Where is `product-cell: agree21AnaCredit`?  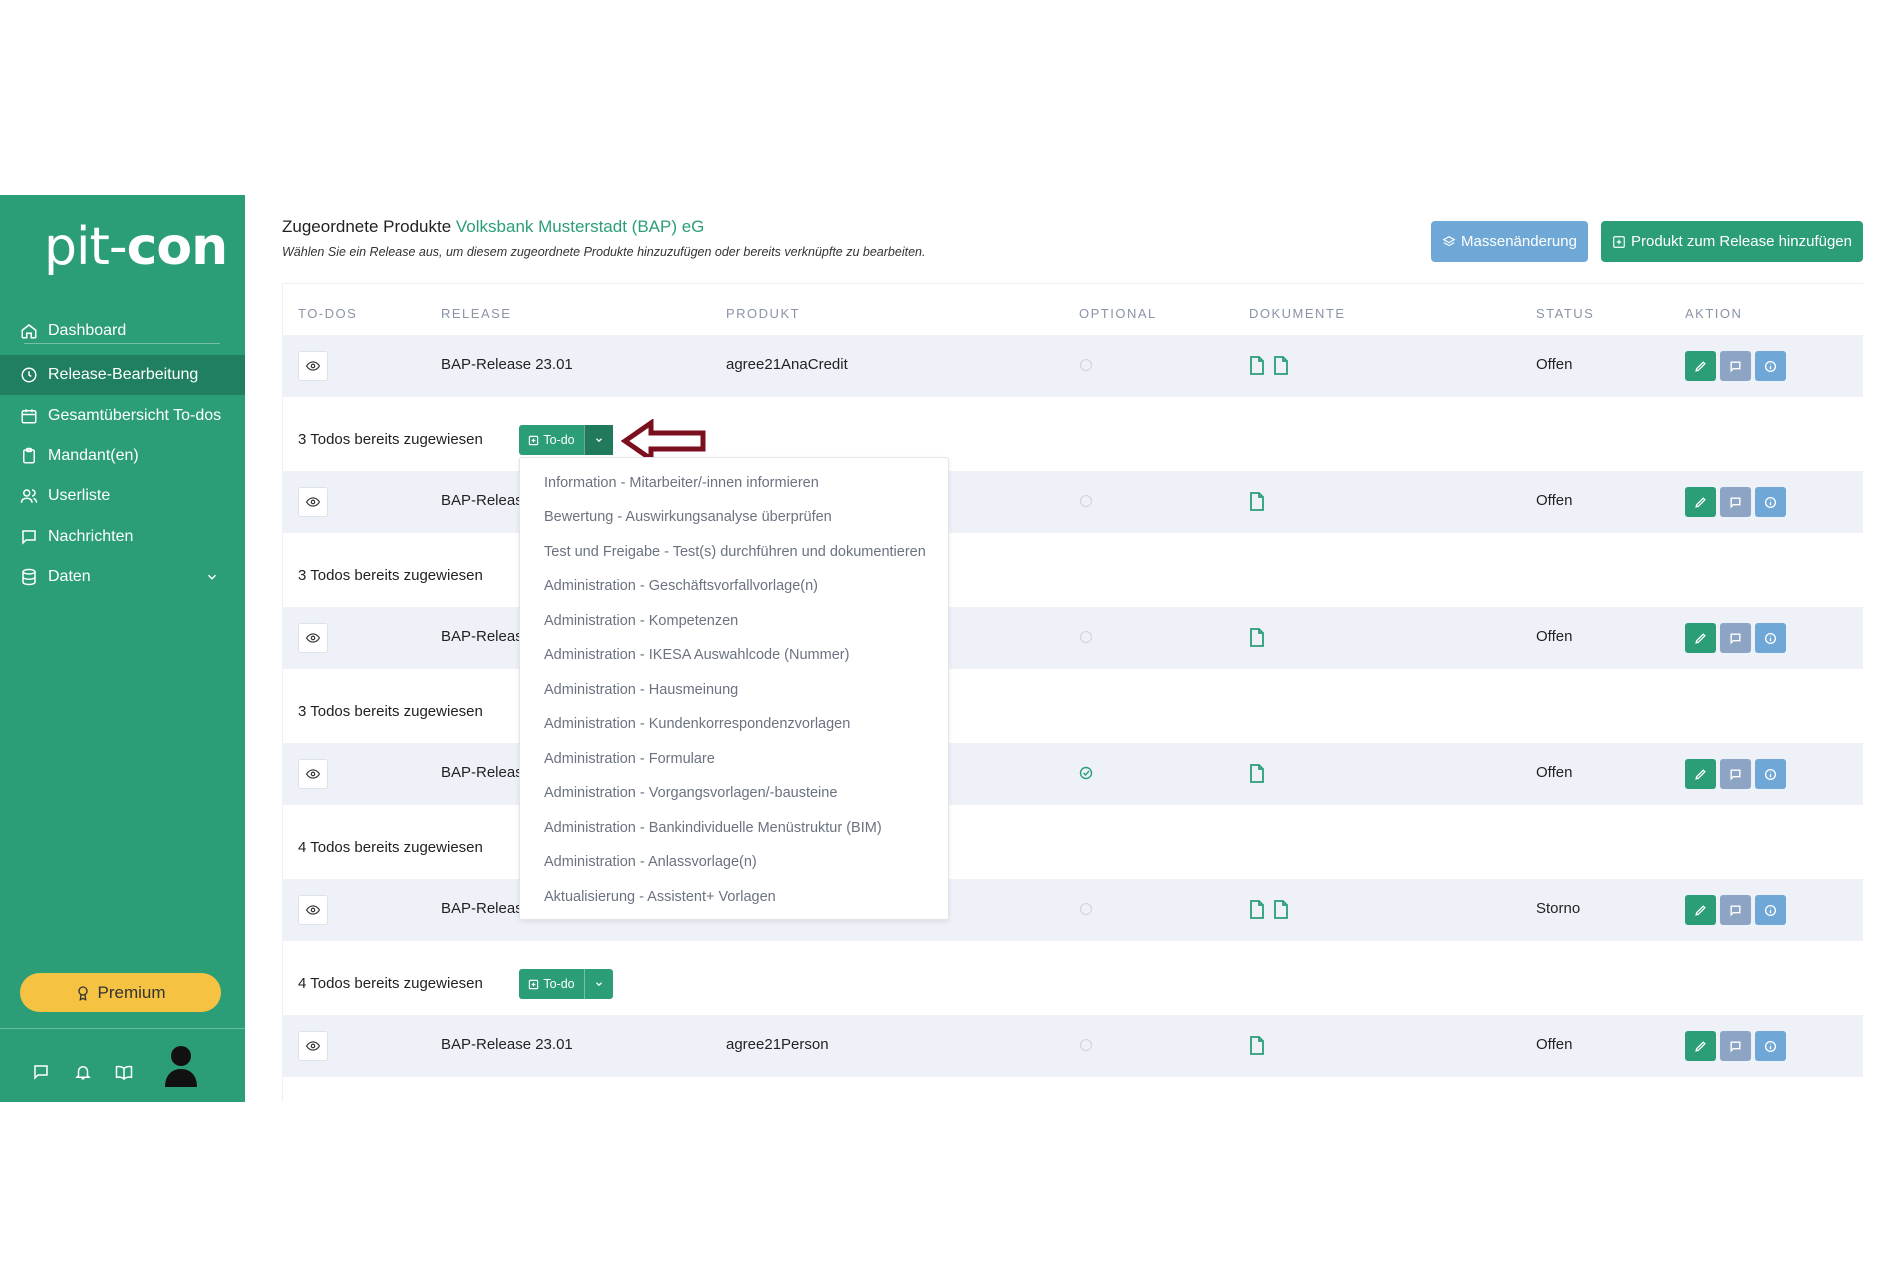
product-cell: agree21AnaCredit is located at coordinates (787, 364).